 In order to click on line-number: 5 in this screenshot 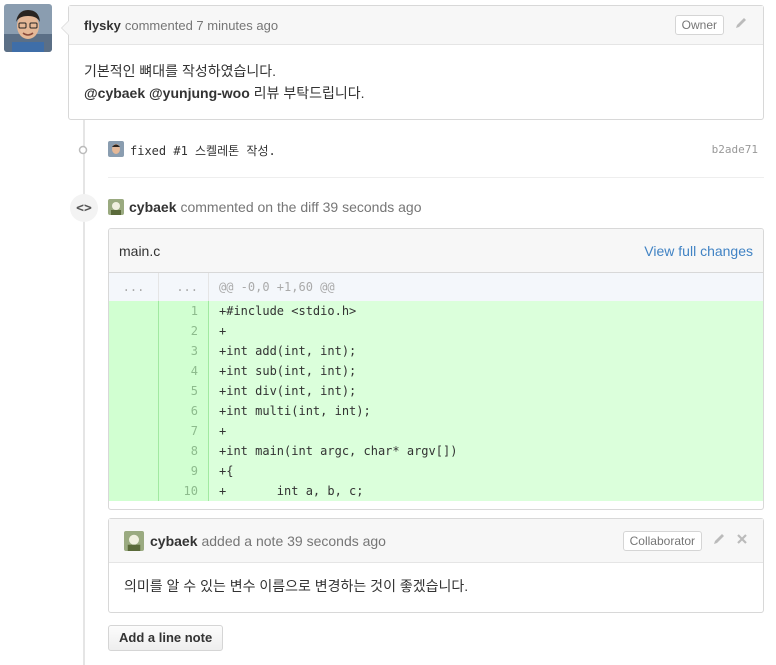, I will do `click(184, 391)`.